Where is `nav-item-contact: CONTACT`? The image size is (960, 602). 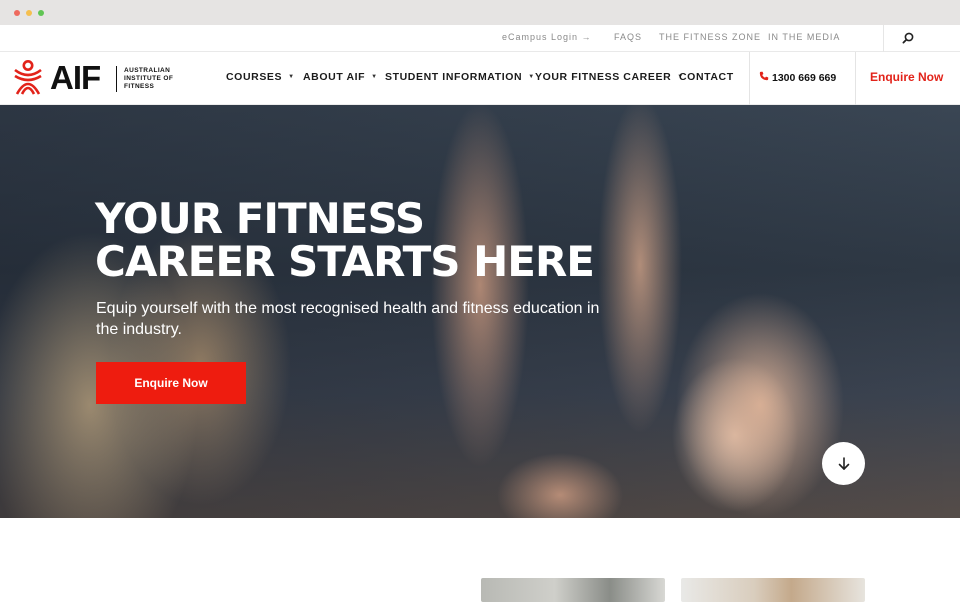 nav-item-contact: CONTACT is located at coordinates (706, 77).